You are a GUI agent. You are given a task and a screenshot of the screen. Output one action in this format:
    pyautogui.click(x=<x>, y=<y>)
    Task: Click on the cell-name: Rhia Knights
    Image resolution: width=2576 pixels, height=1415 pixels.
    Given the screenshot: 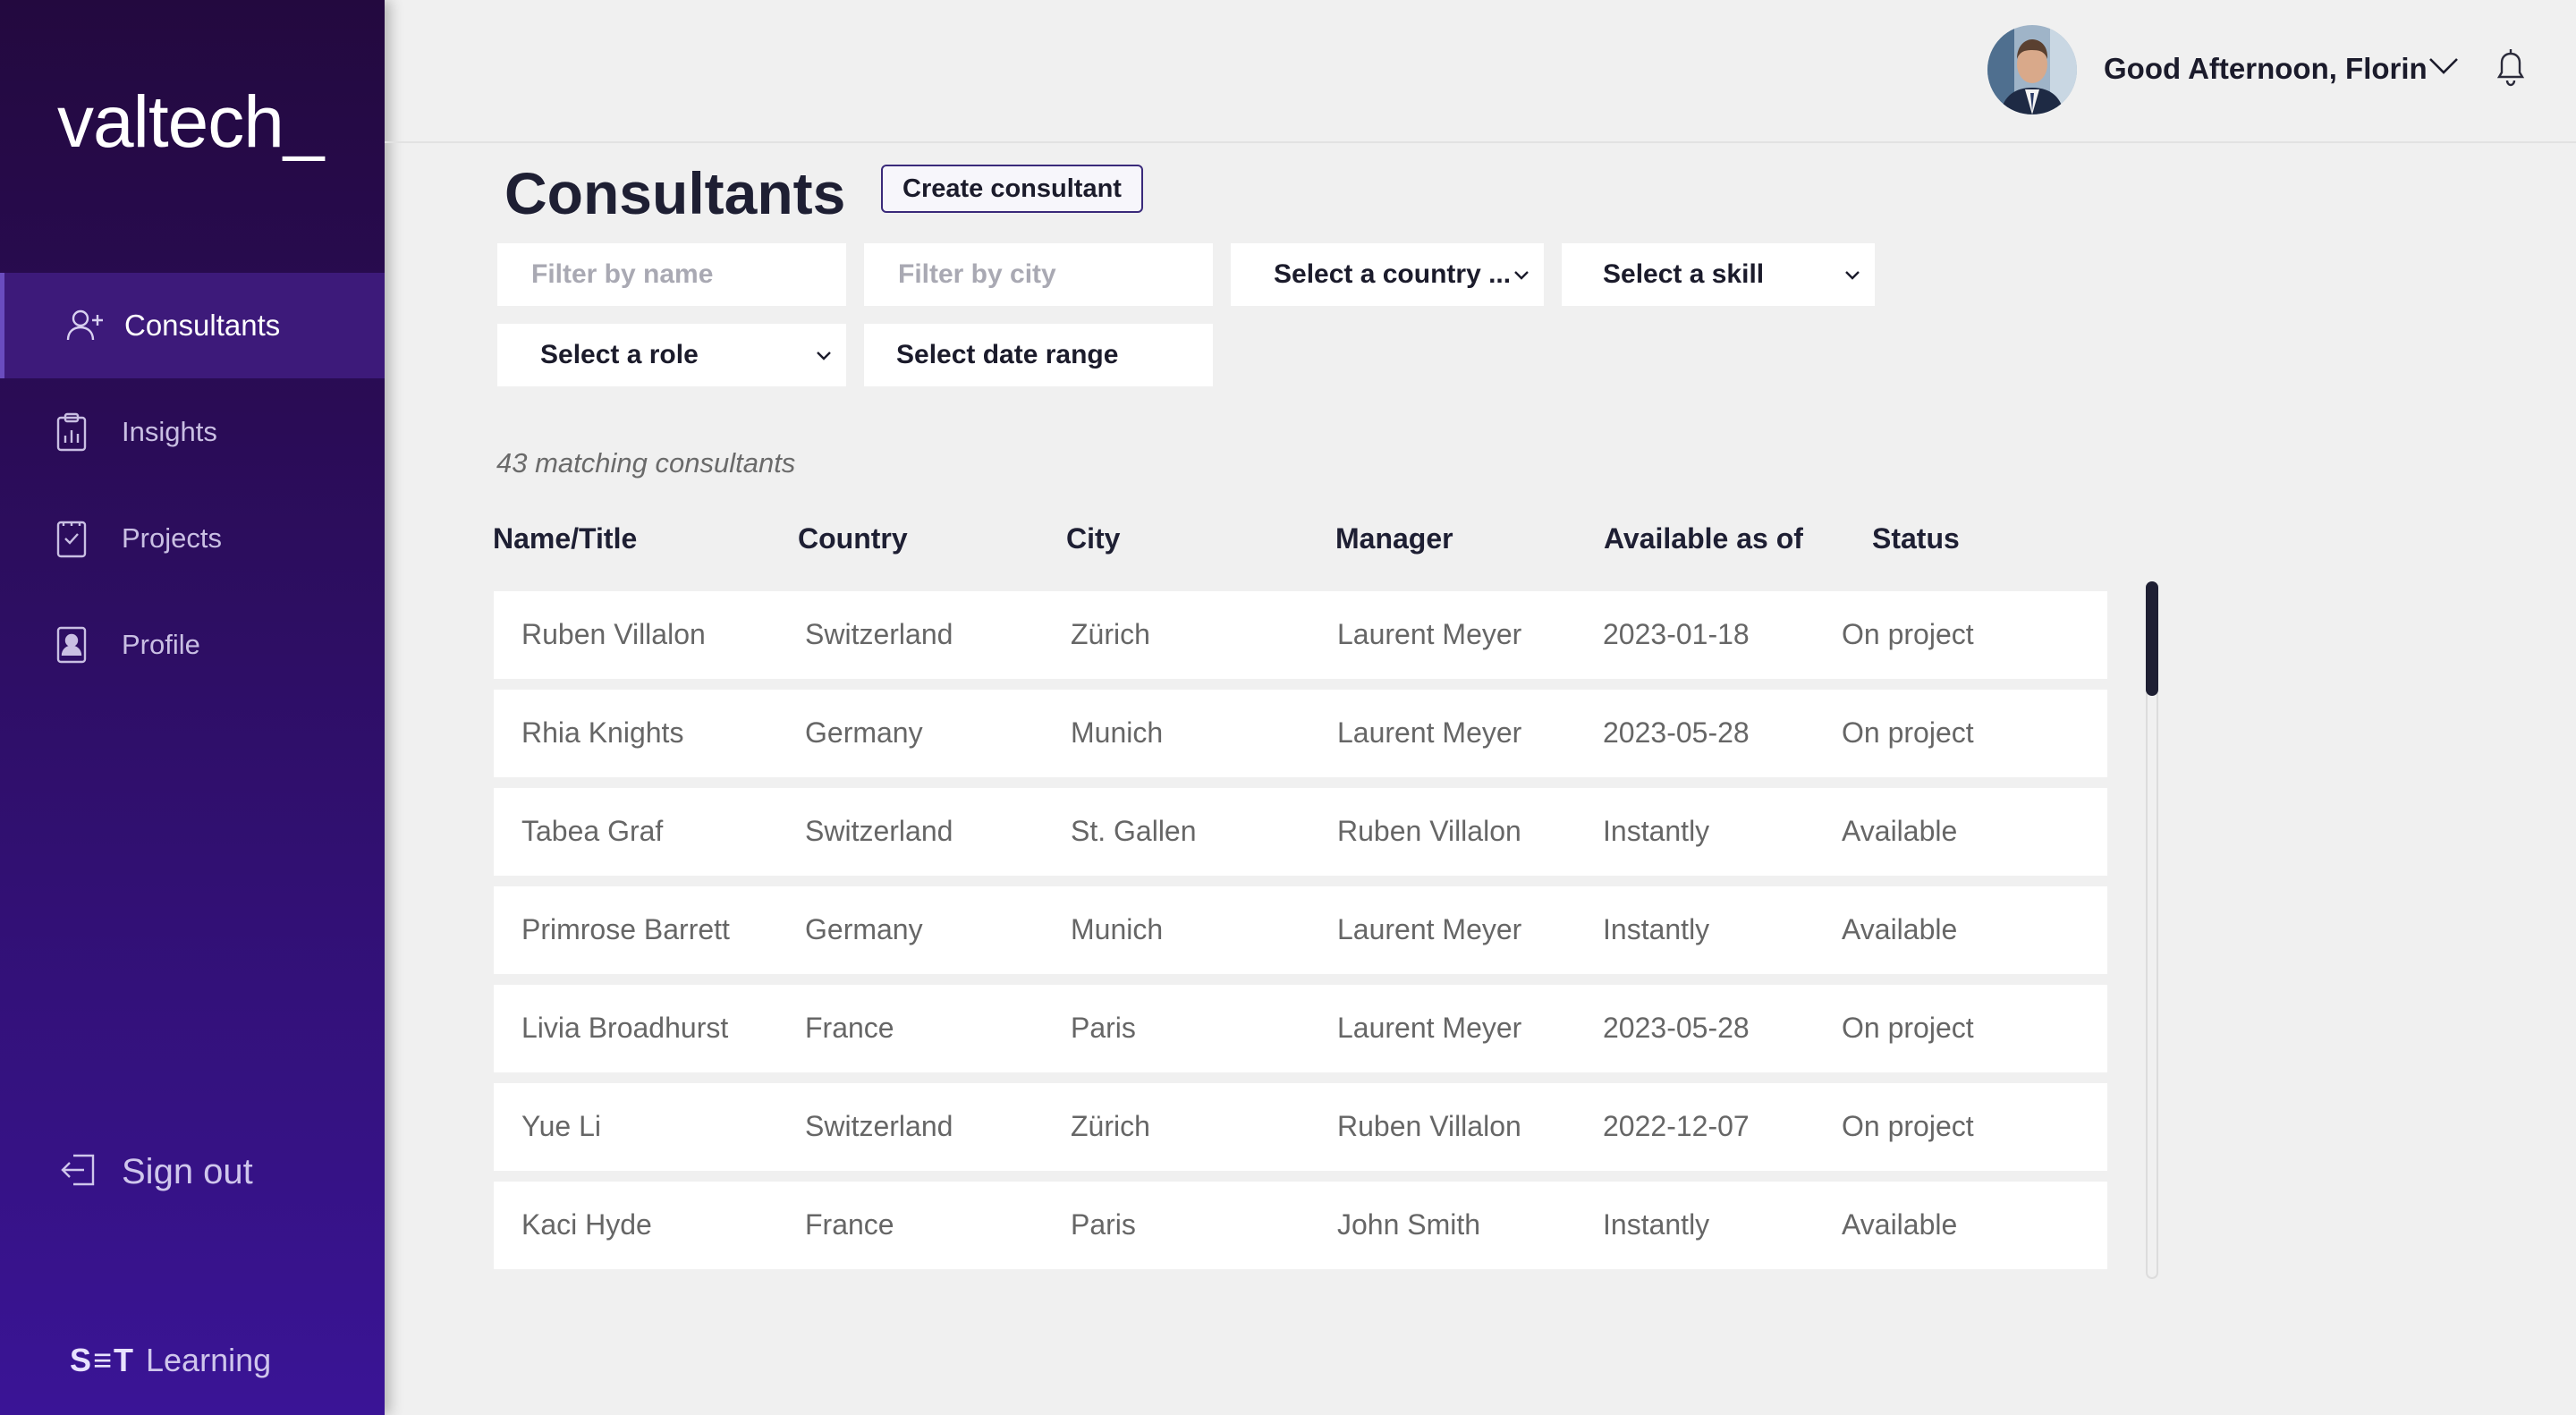 What is the action you would take?
    pyautogui.click(x=602, y=733)
    